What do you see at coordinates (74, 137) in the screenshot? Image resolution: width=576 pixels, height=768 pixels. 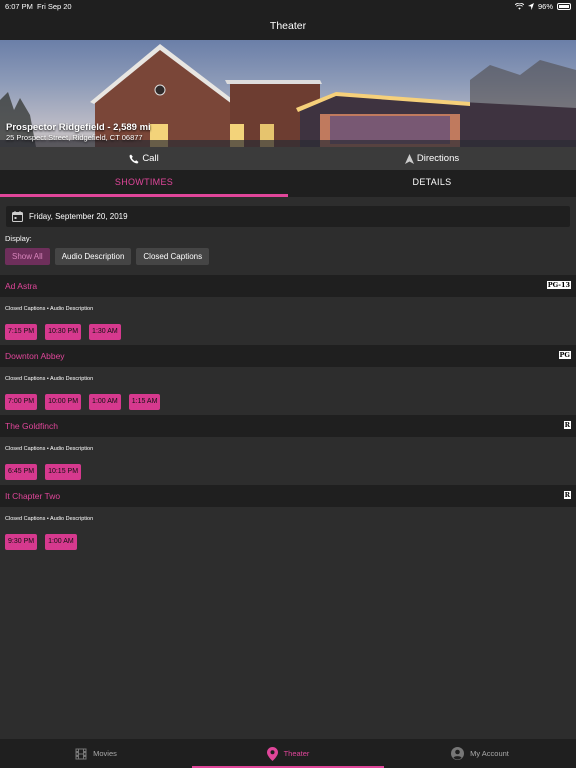 I see `theater-address: 25 Prospect Street, Ridgefield, CT 06877` at bounding box center [74, 137].